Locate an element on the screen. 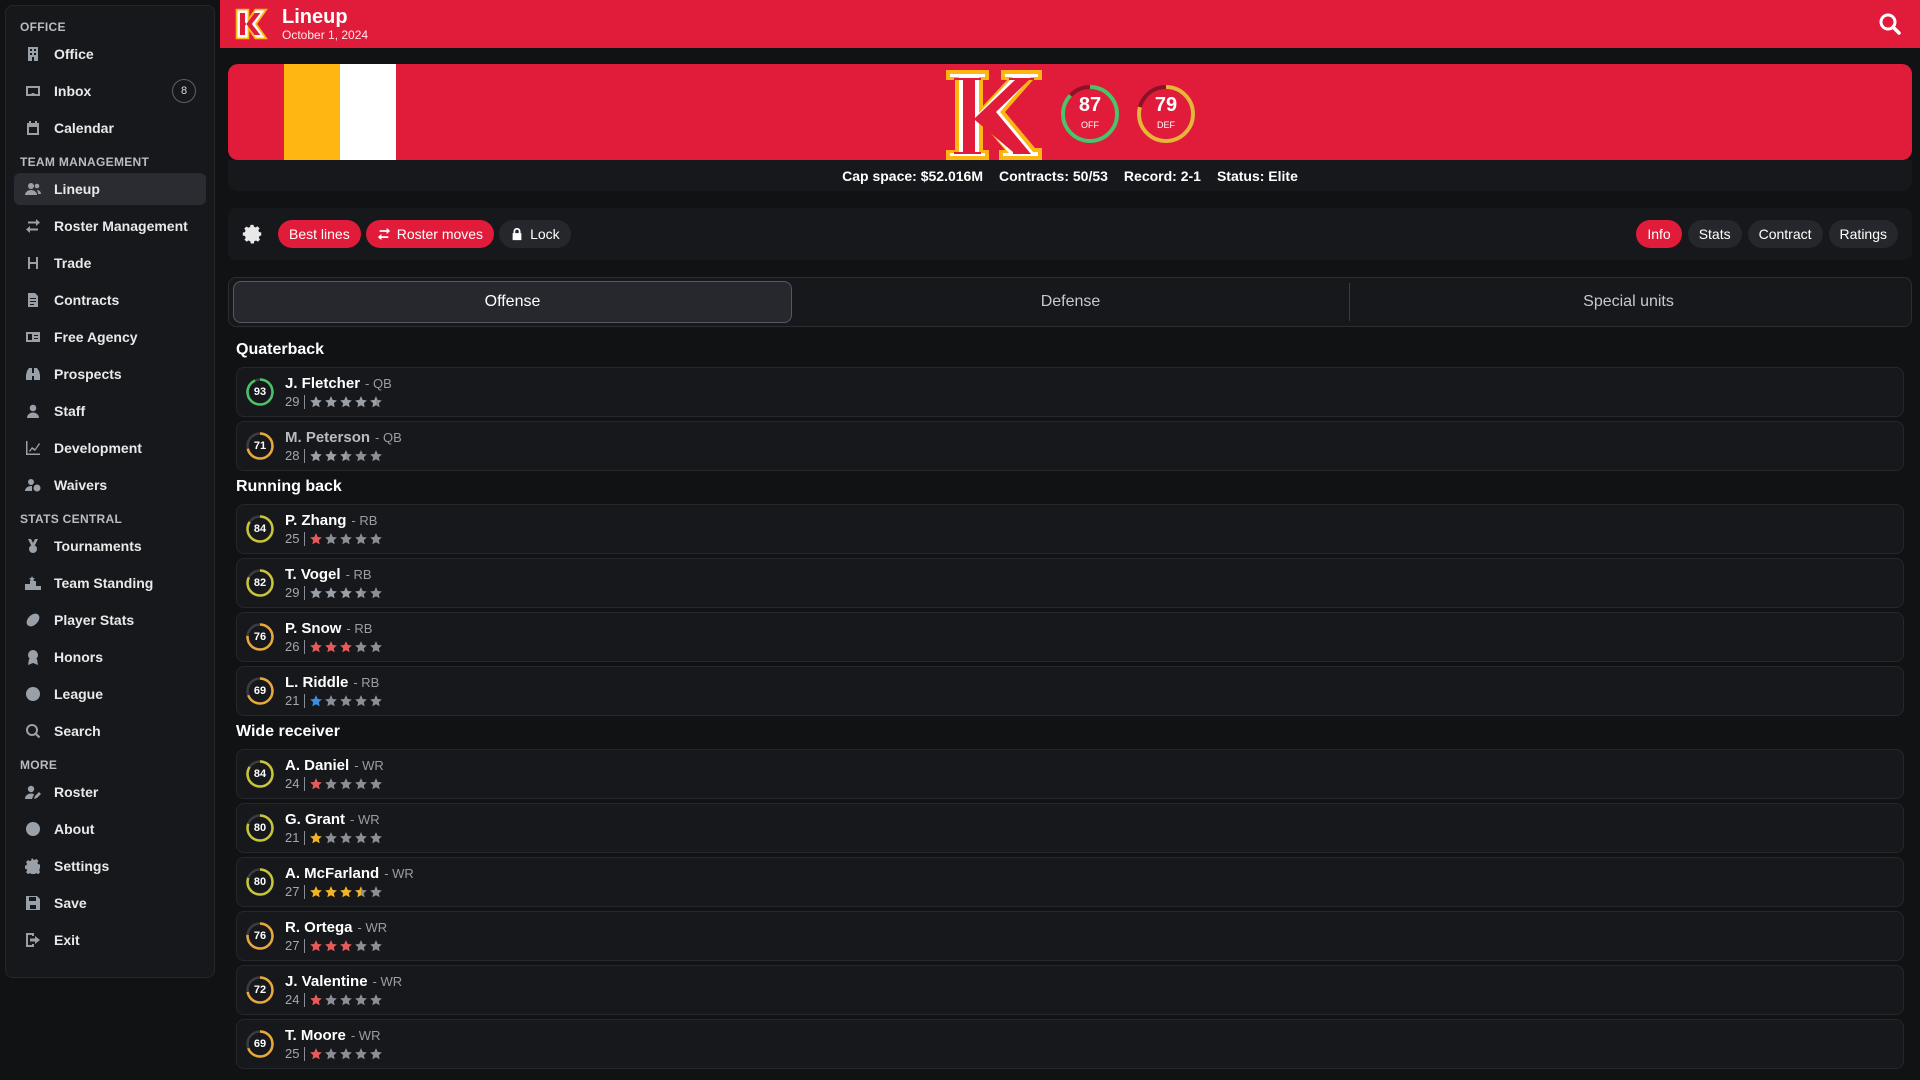  tab-offense: Offense is located at coordinates (512, 302).